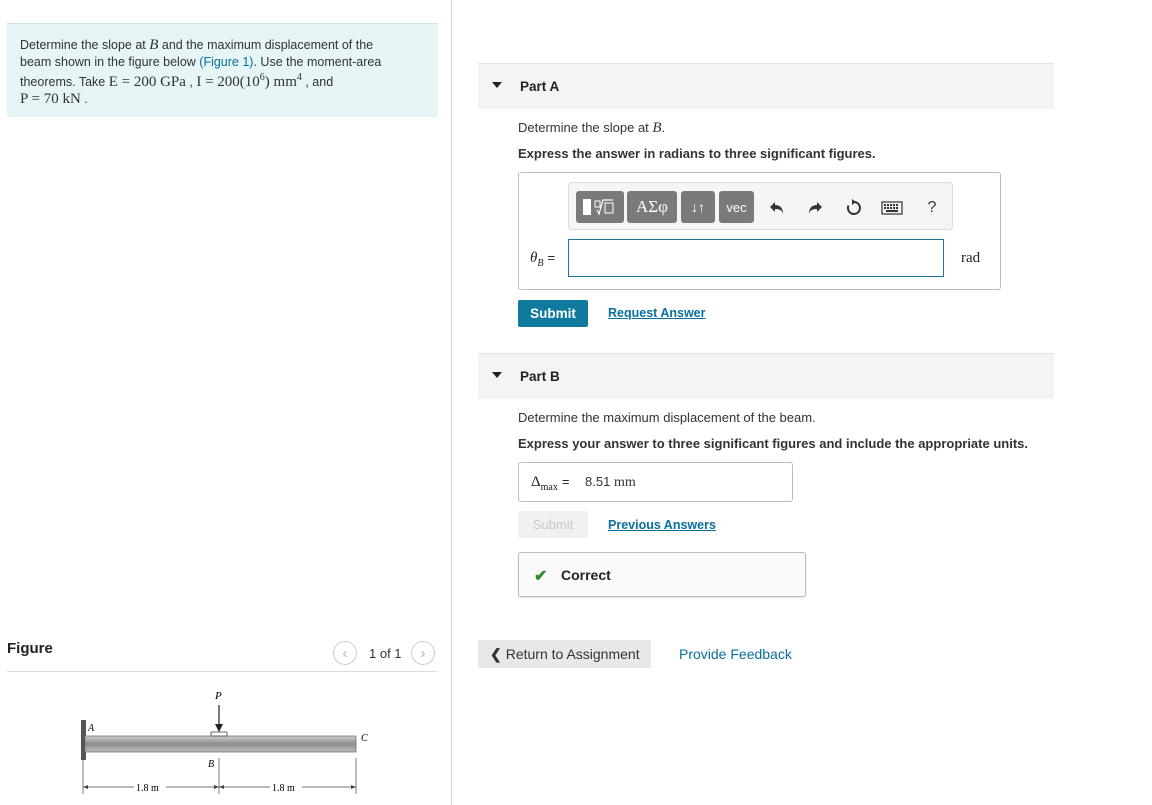 The height and width of the screenshot is (805, 1152). I want to click on part-b-answer-box: Δmax = 8.51 mm, so click(655, 482).